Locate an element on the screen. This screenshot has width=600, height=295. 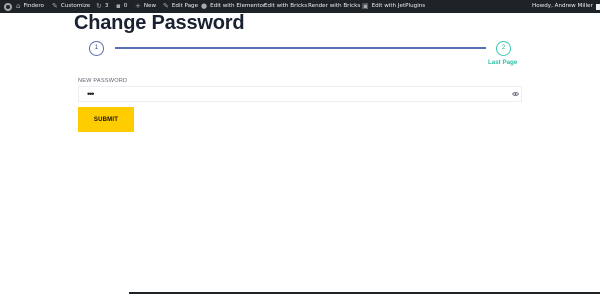
wordpress-logo-icon is located at coordinates (8, 6).